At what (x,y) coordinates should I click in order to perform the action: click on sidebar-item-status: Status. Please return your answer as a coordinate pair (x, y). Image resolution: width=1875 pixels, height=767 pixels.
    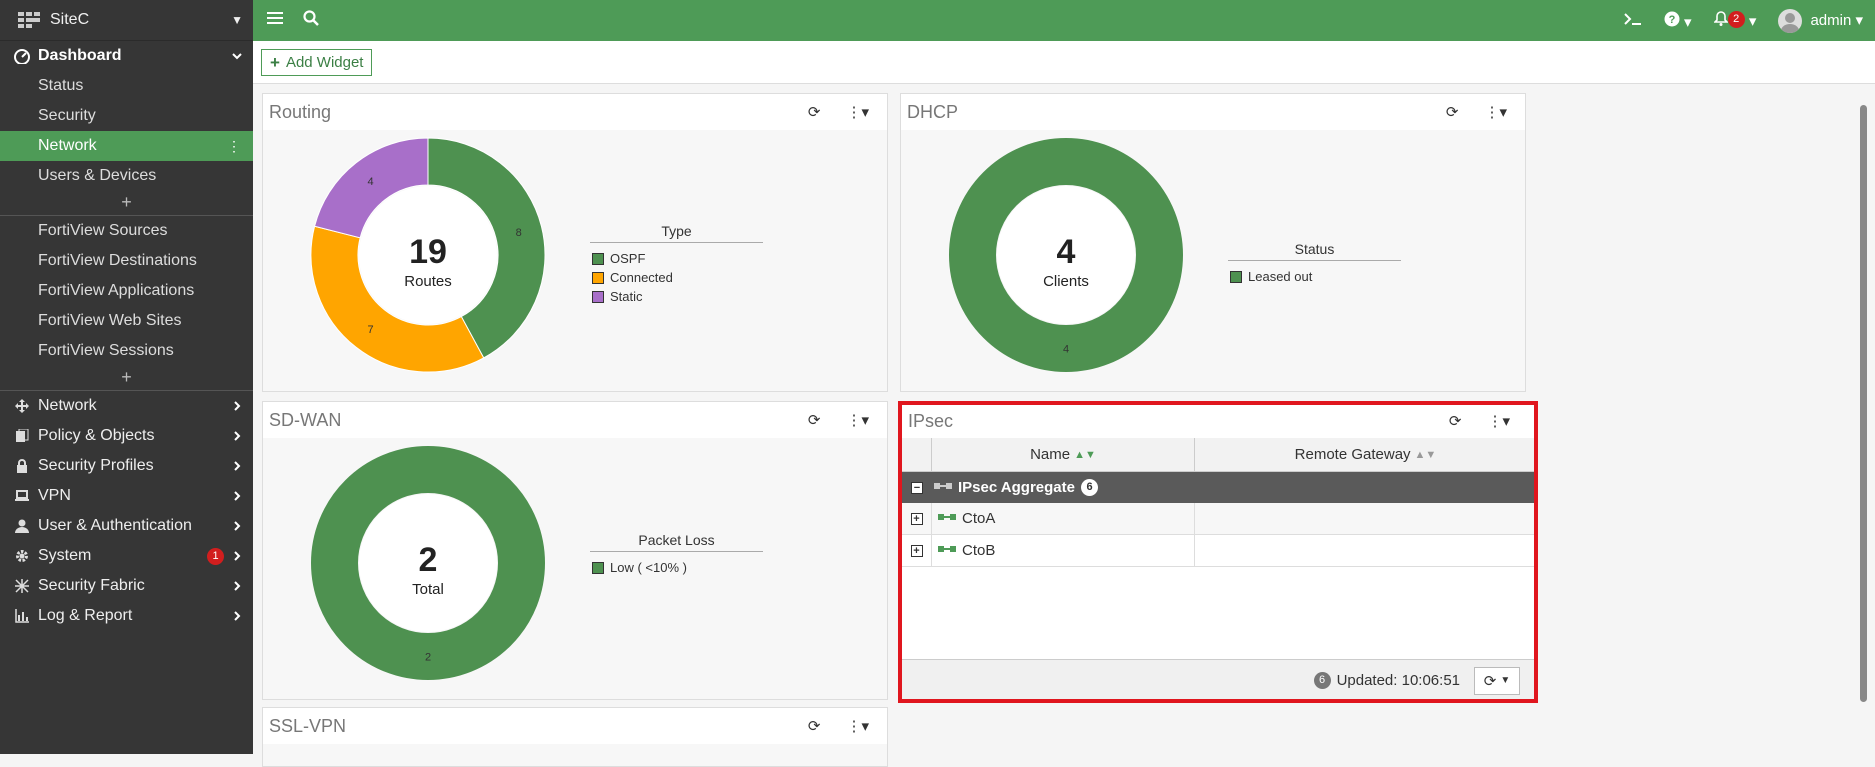
    Looking at the image, I should click on (126, 86).